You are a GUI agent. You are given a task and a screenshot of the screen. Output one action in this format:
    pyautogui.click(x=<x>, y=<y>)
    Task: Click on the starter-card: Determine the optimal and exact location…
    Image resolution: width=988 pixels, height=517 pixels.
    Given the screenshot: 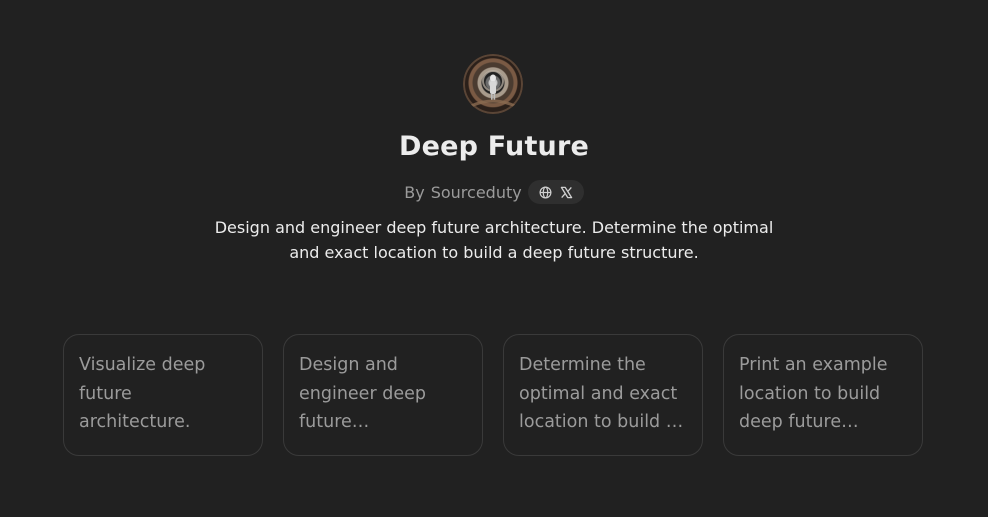 What is the action you would take?
    pyautogui.click(x=603, y=395)
    